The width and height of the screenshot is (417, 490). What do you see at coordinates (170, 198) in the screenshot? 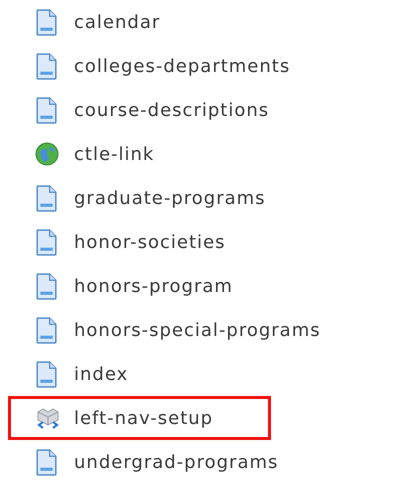
I see `file-name: graduate-programs` at bounding box center [170, 198].